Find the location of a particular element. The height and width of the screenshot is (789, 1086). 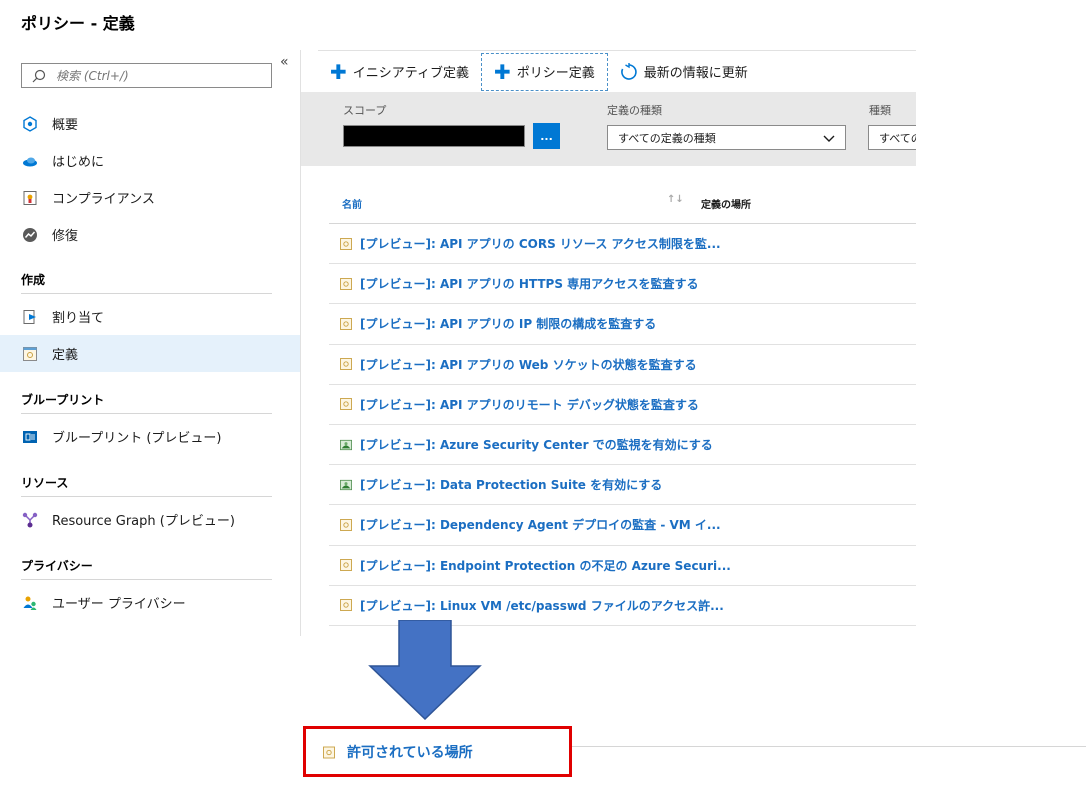

sidebar-item-label: ユーザー プライバシー is located at coordinates (119, 604).